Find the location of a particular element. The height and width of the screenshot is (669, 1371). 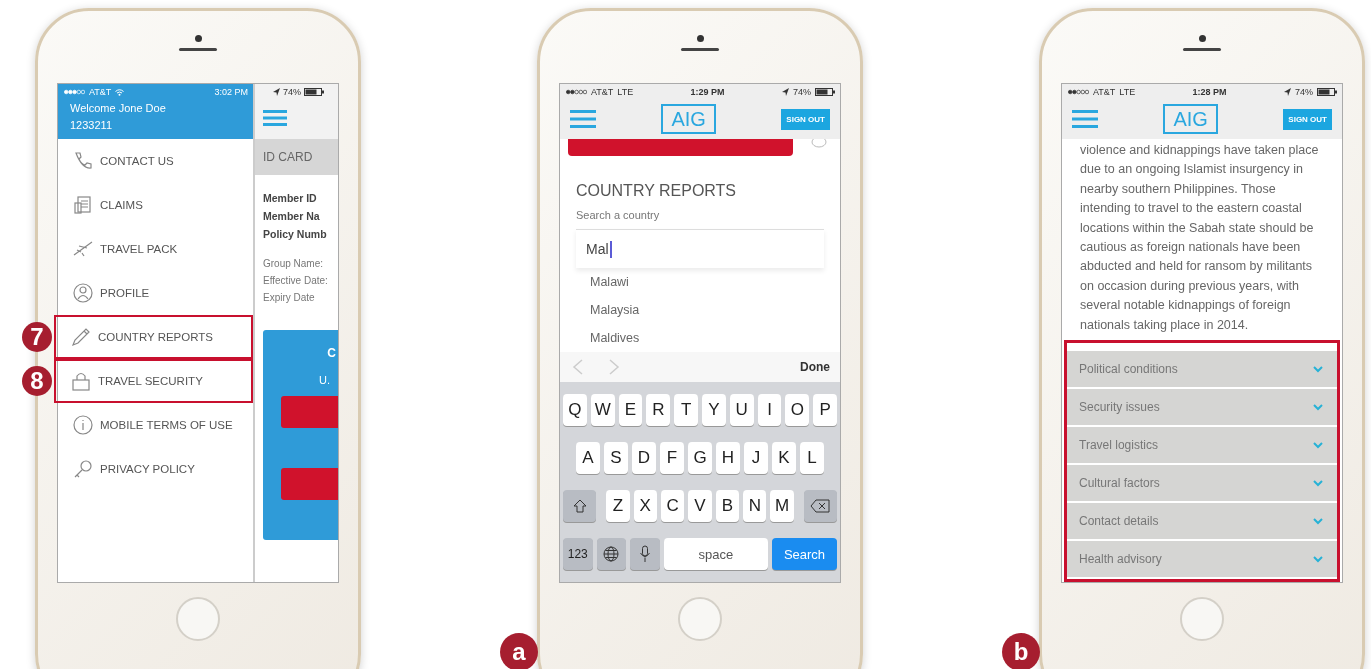

annotation-badge: 7 is located at coordinates (37, 337).